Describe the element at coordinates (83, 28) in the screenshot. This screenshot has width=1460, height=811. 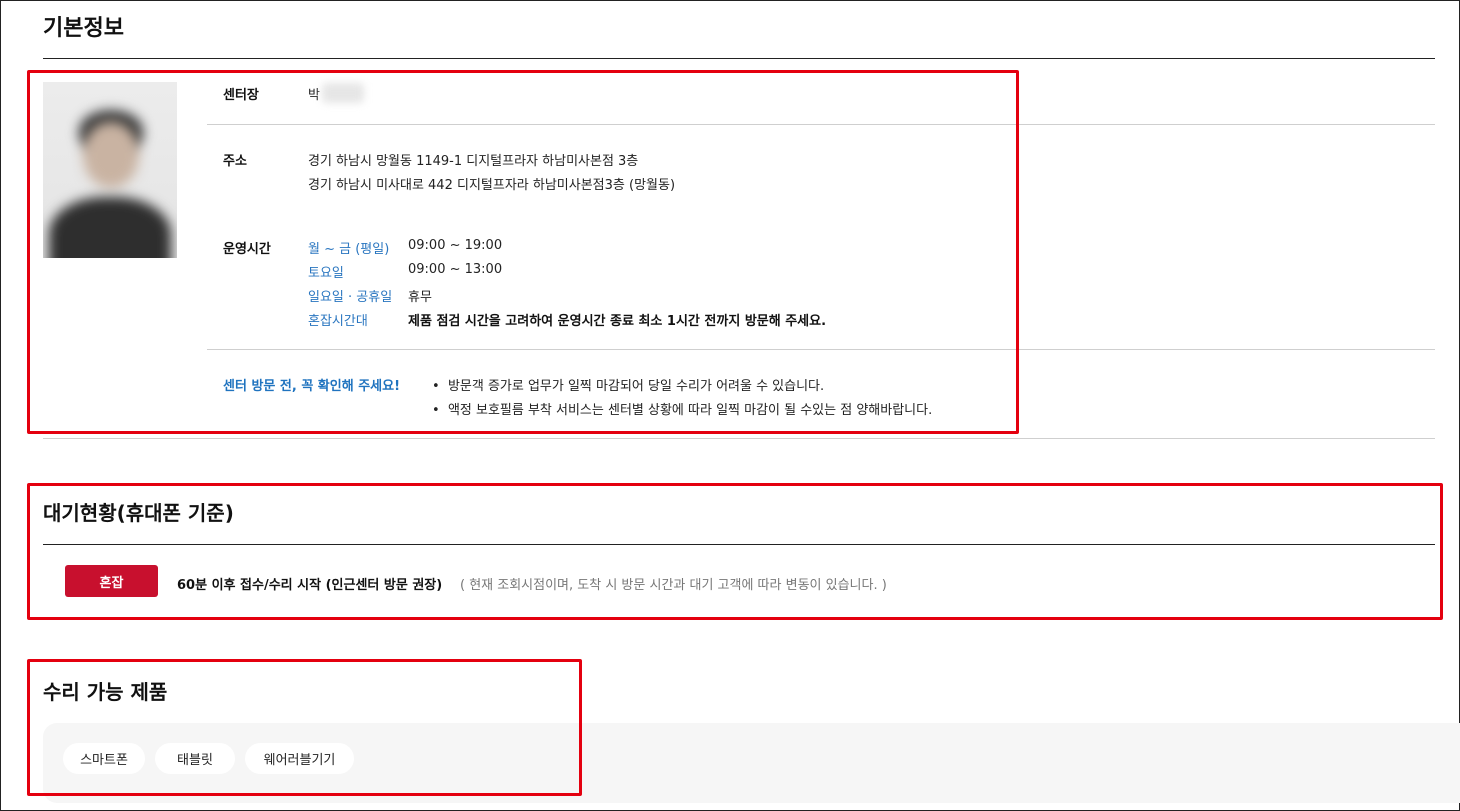
I see `basic-info-title: 기본정보` at that location.